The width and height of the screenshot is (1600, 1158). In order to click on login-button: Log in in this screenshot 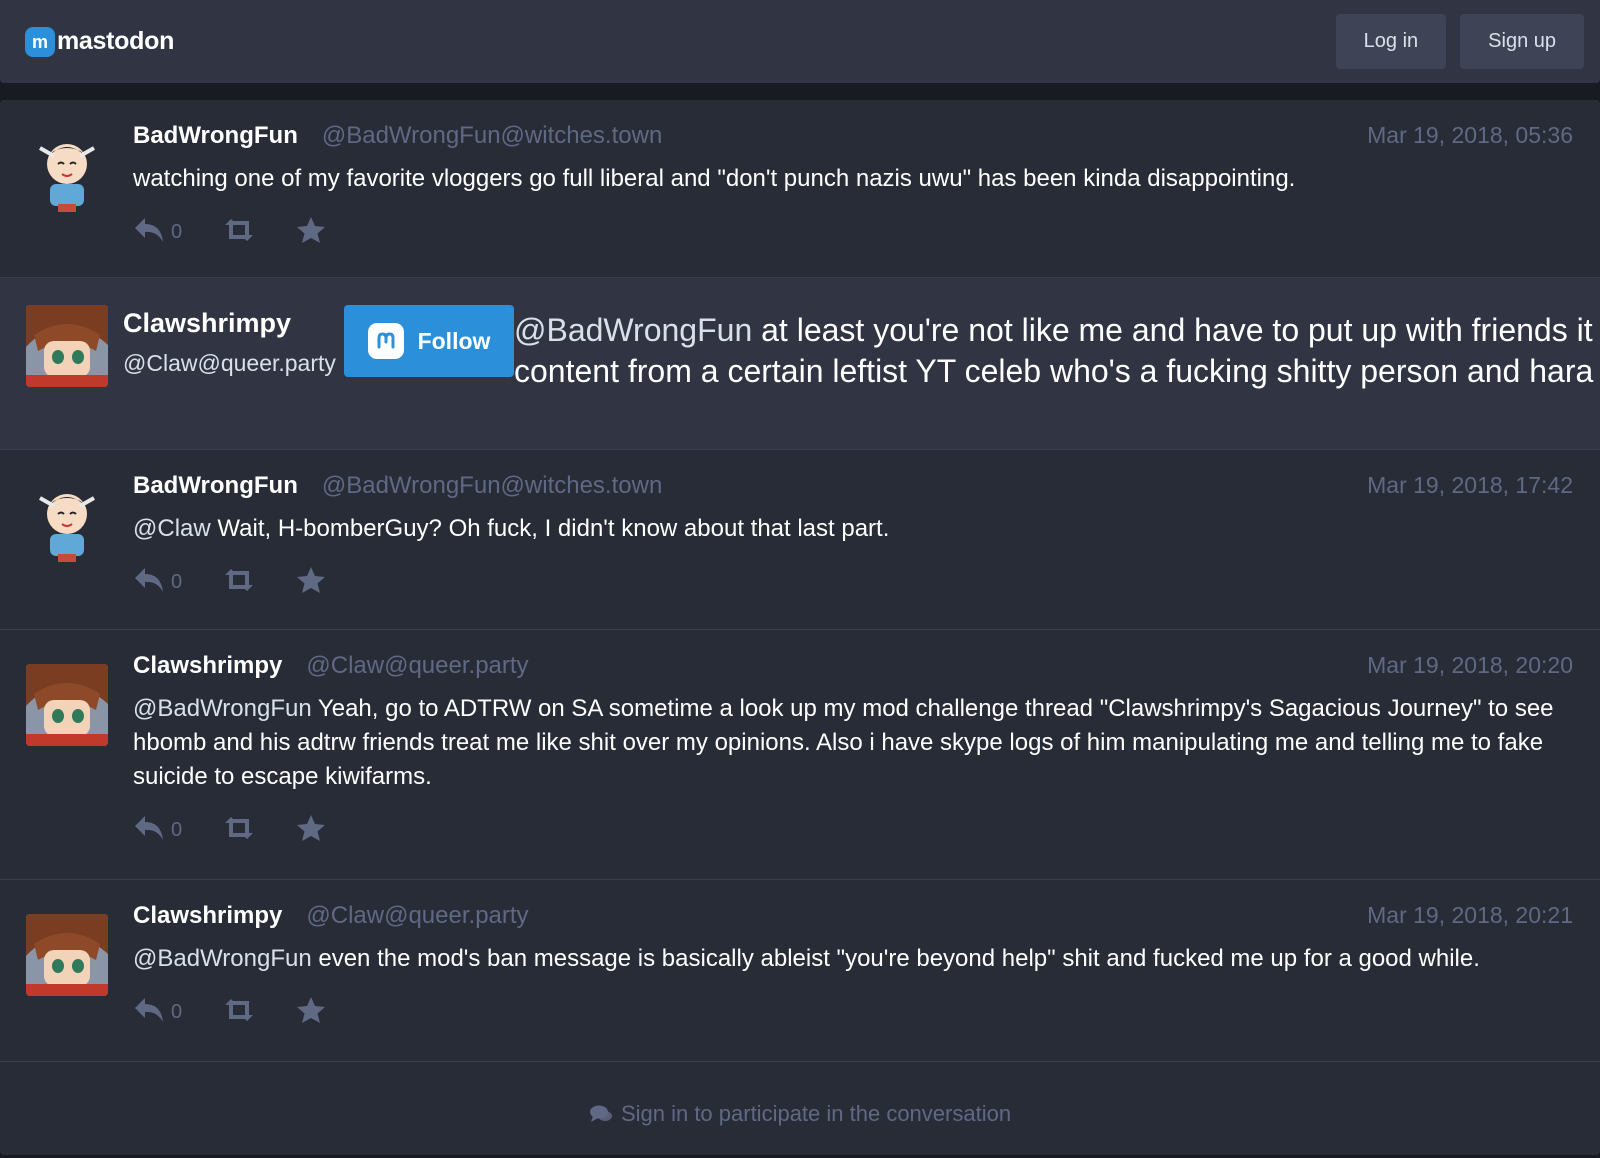, I will do `click(1391, 41)`.